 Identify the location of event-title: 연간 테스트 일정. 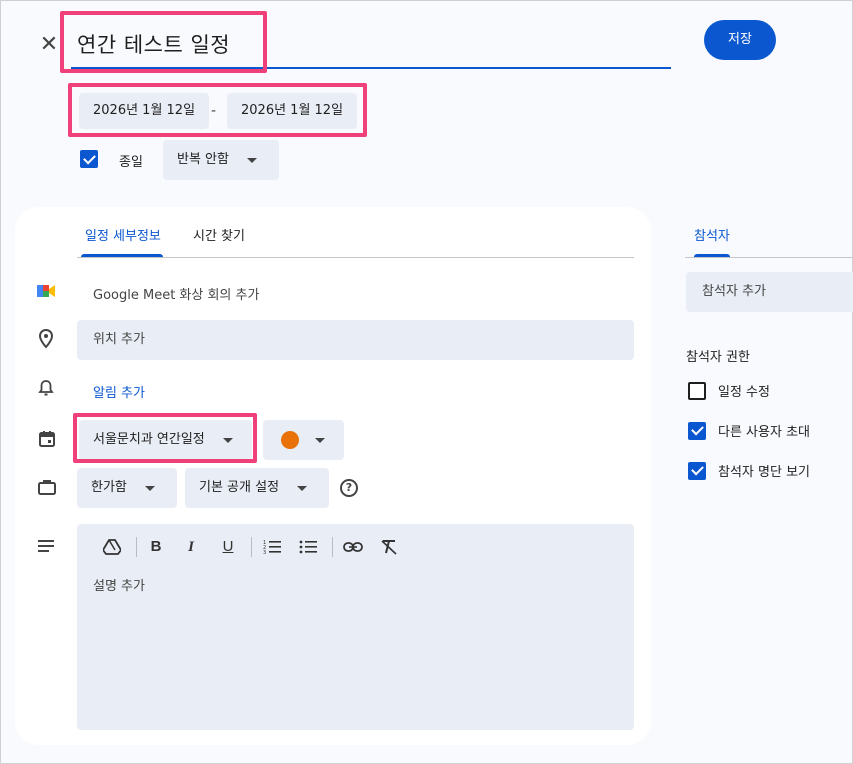
(154, 45).